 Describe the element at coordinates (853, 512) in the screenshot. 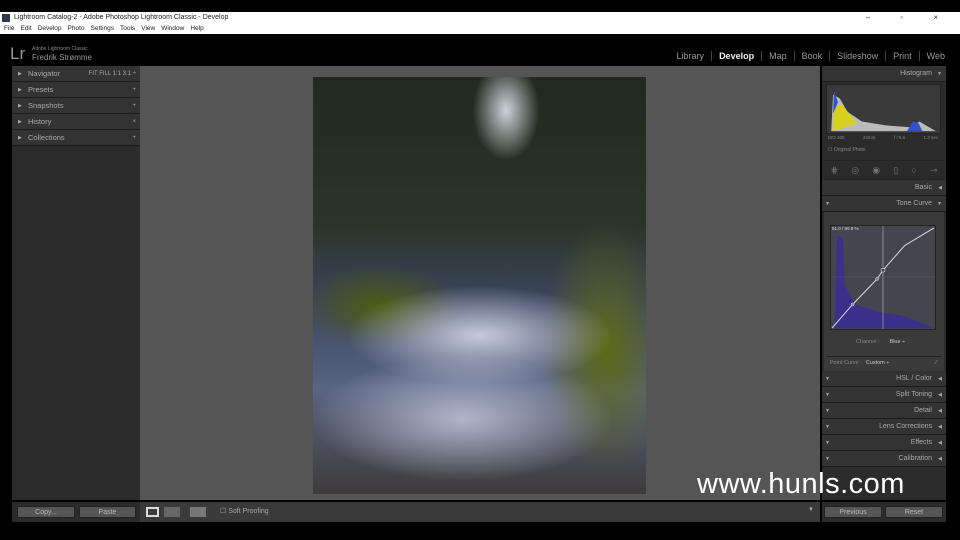

I see `previous-button: Previous` at that location.